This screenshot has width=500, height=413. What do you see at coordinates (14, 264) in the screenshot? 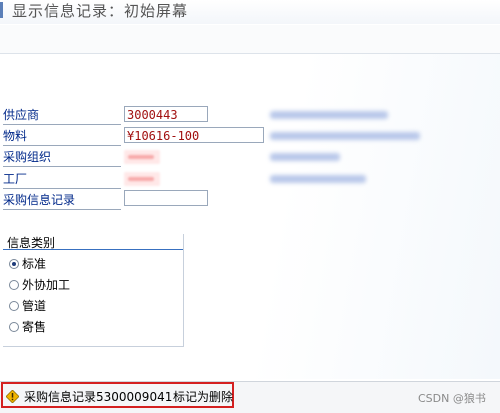
I see `radio-selected-icon` at bounding box center [14, 264].